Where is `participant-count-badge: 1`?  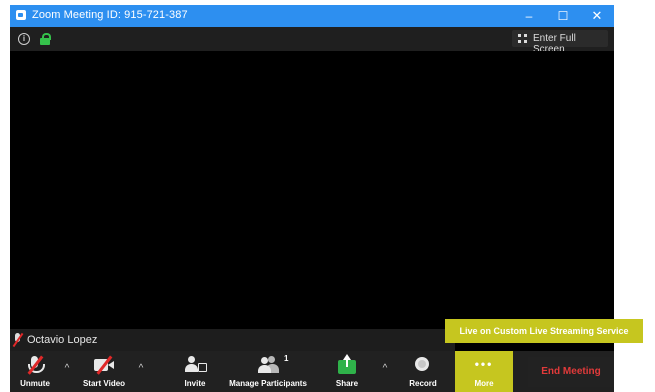 participant-count-badge: 1 is located at coordinates (286, 358).